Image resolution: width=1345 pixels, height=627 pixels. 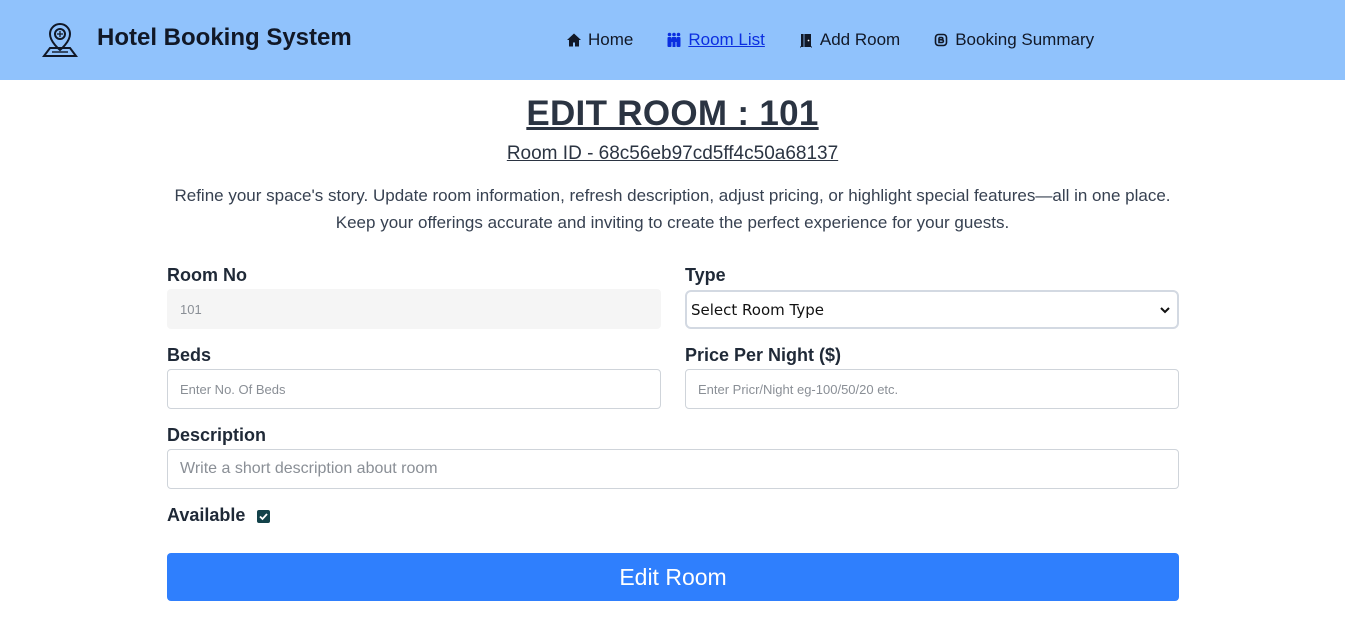 What do you see at coordinates (805, 41) in the screenshot?
I see `door-icon` at bounding box center [805, 41].